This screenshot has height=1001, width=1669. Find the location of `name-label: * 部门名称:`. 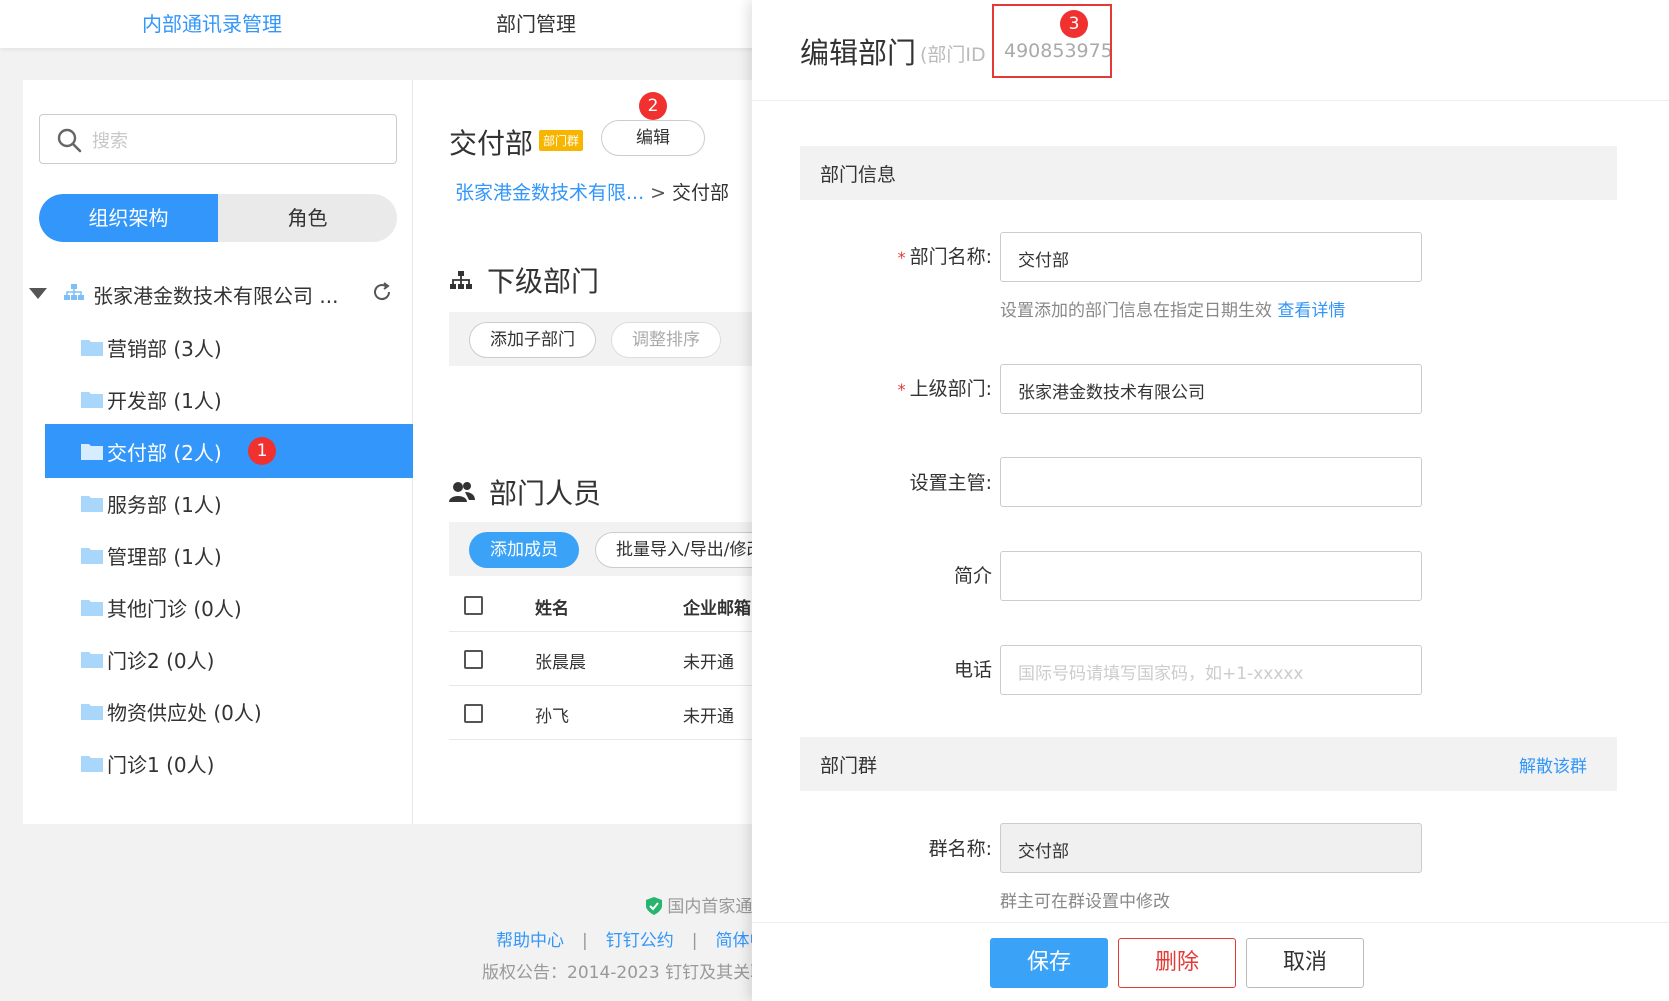

name-label: * 部门名称: is located at coordinates (944, 257).